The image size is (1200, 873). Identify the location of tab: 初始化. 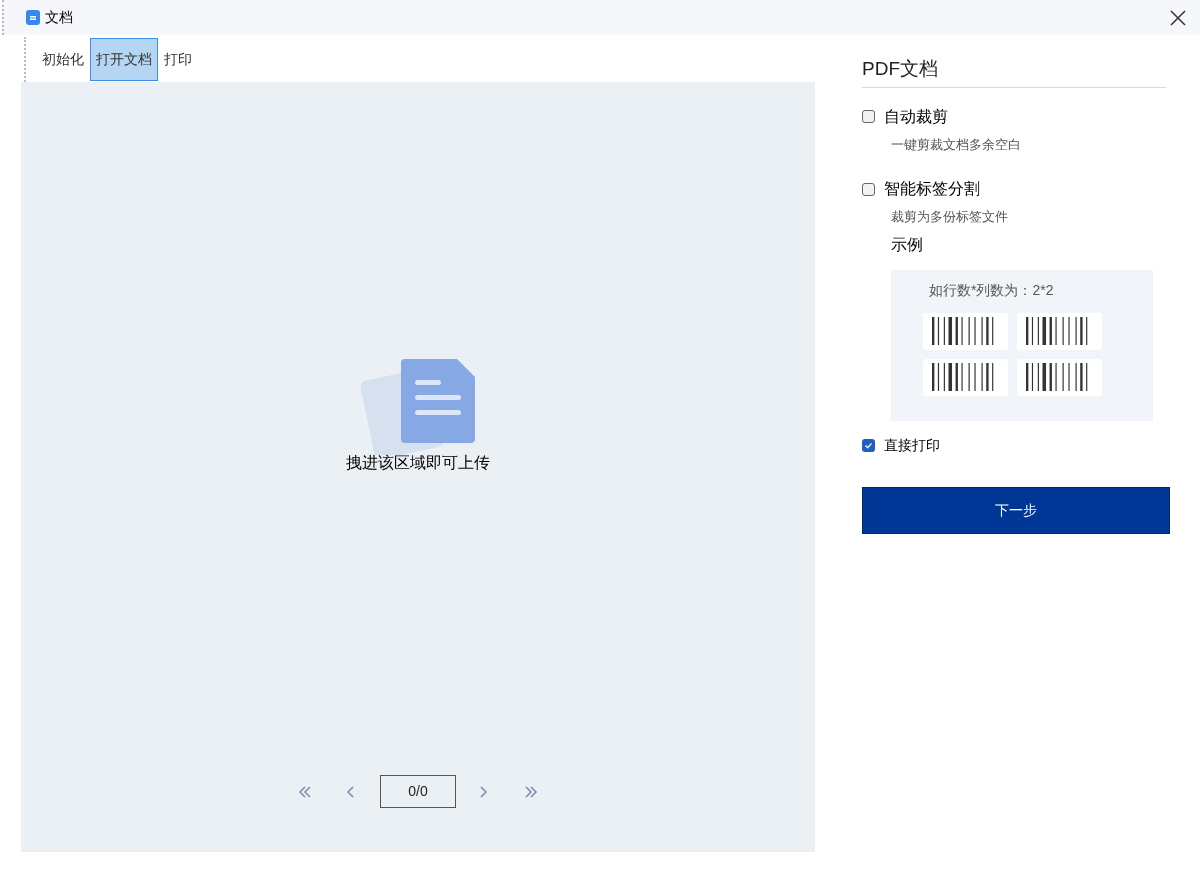
(63, 59).